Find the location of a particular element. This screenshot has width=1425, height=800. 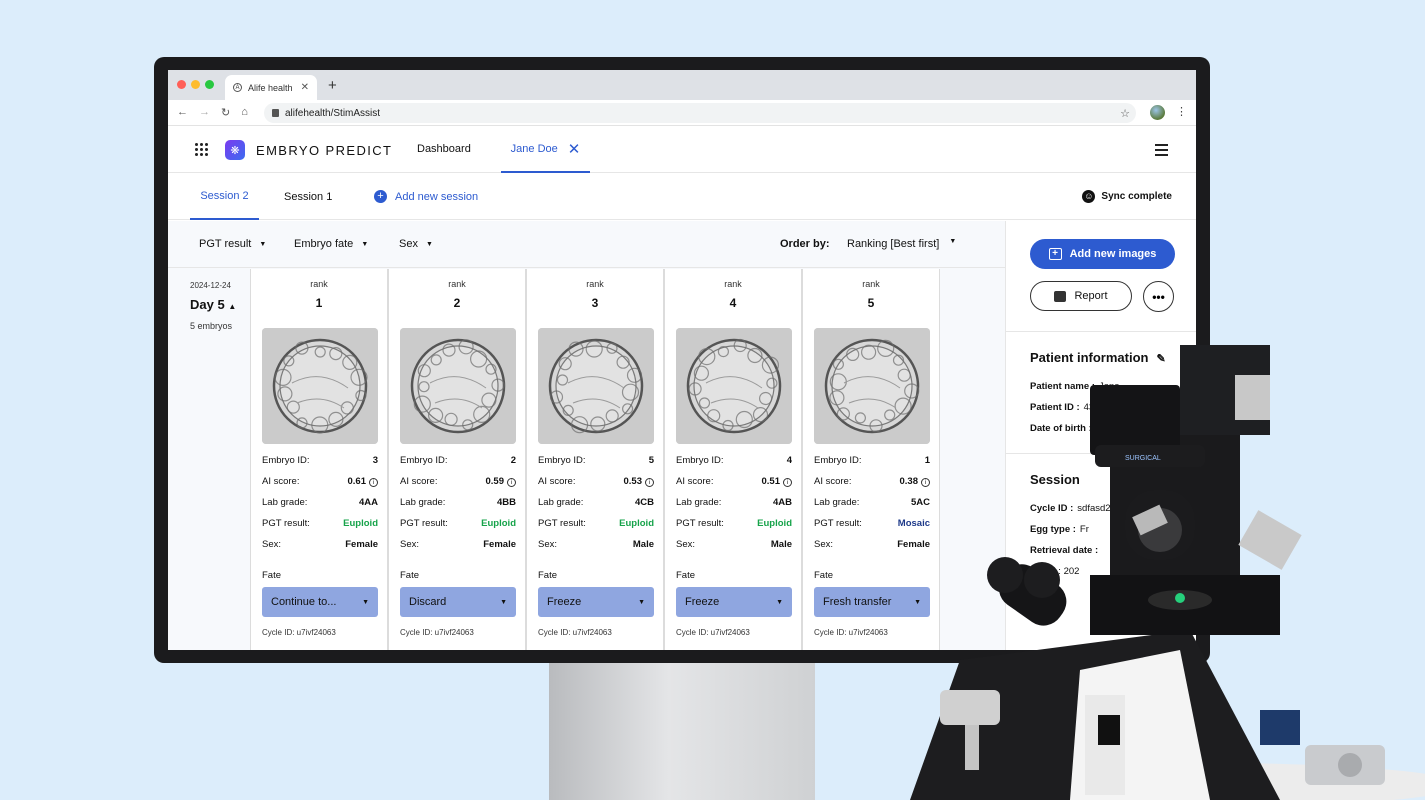

retrieval-date-field: Retrieval date : is located at coordinates (1064, 550).